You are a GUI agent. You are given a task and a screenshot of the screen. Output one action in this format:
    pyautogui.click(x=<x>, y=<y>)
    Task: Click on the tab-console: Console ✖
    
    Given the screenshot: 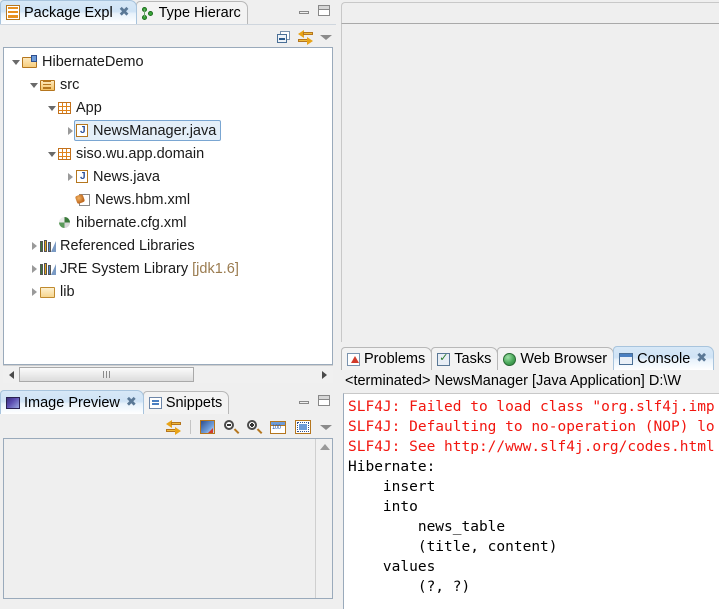 What is the action you would take?
    pyautogui.click(x=664, y=358)
    